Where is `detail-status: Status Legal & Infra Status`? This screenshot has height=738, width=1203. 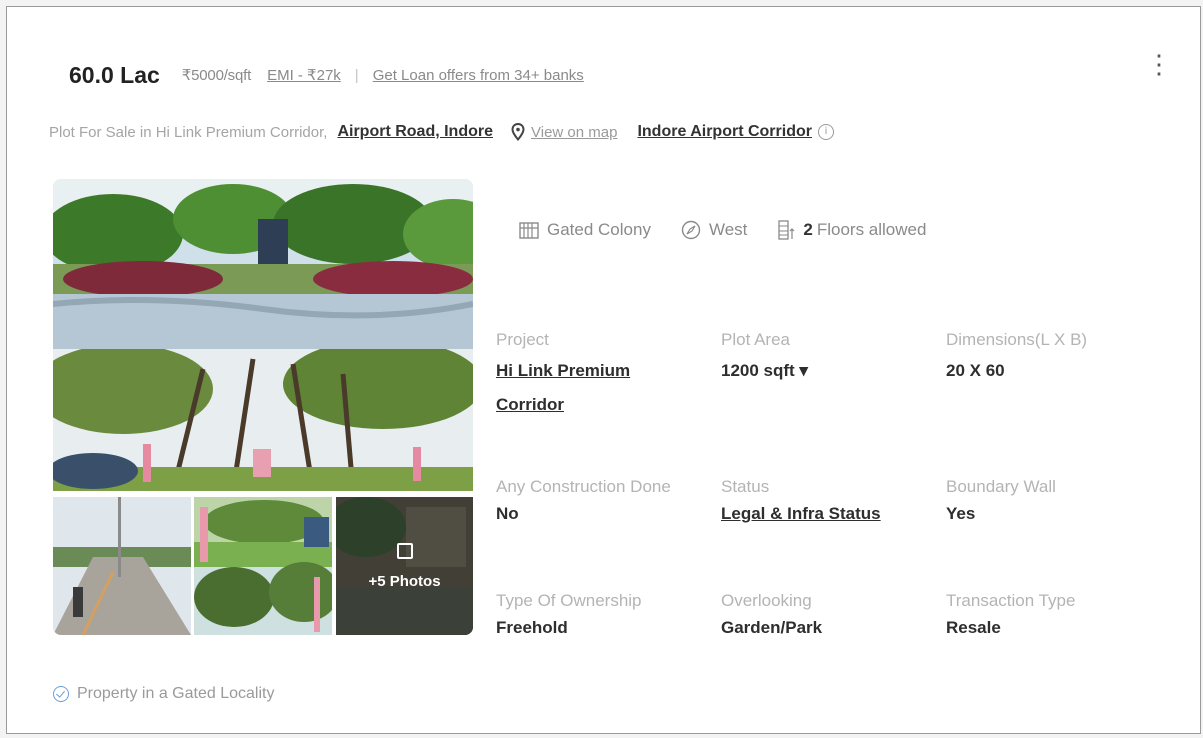
detail-status: Status Legal & Infra Status is located at coordinates (836, 504).